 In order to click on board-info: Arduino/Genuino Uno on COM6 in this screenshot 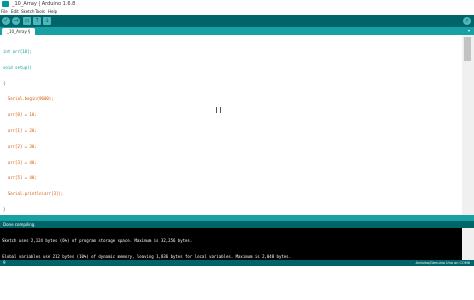, I will do `click(442, 263)`.